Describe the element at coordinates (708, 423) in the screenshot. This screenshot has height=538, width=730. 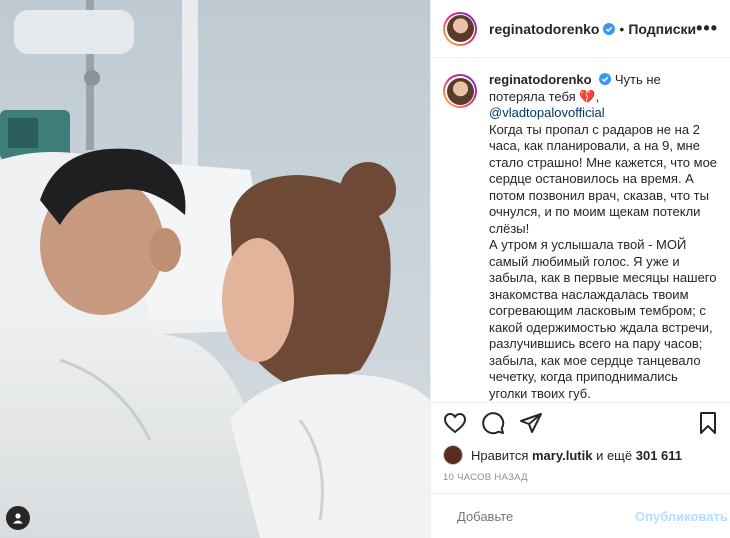
I see `bookmark-icon` at that location.